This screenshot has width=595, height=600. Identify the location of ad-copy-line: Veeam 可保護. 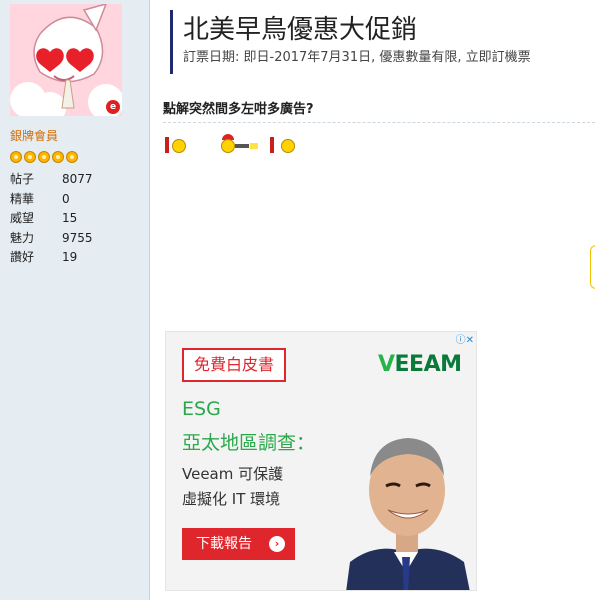
(233, 474).